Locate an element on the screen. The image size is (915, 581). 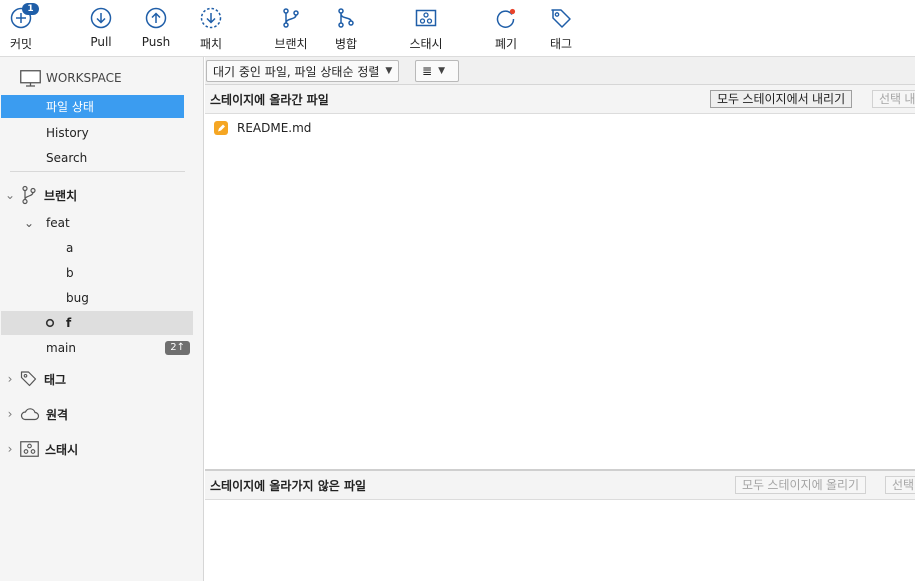
list-item: README.md is located at coordinates (262, 128).